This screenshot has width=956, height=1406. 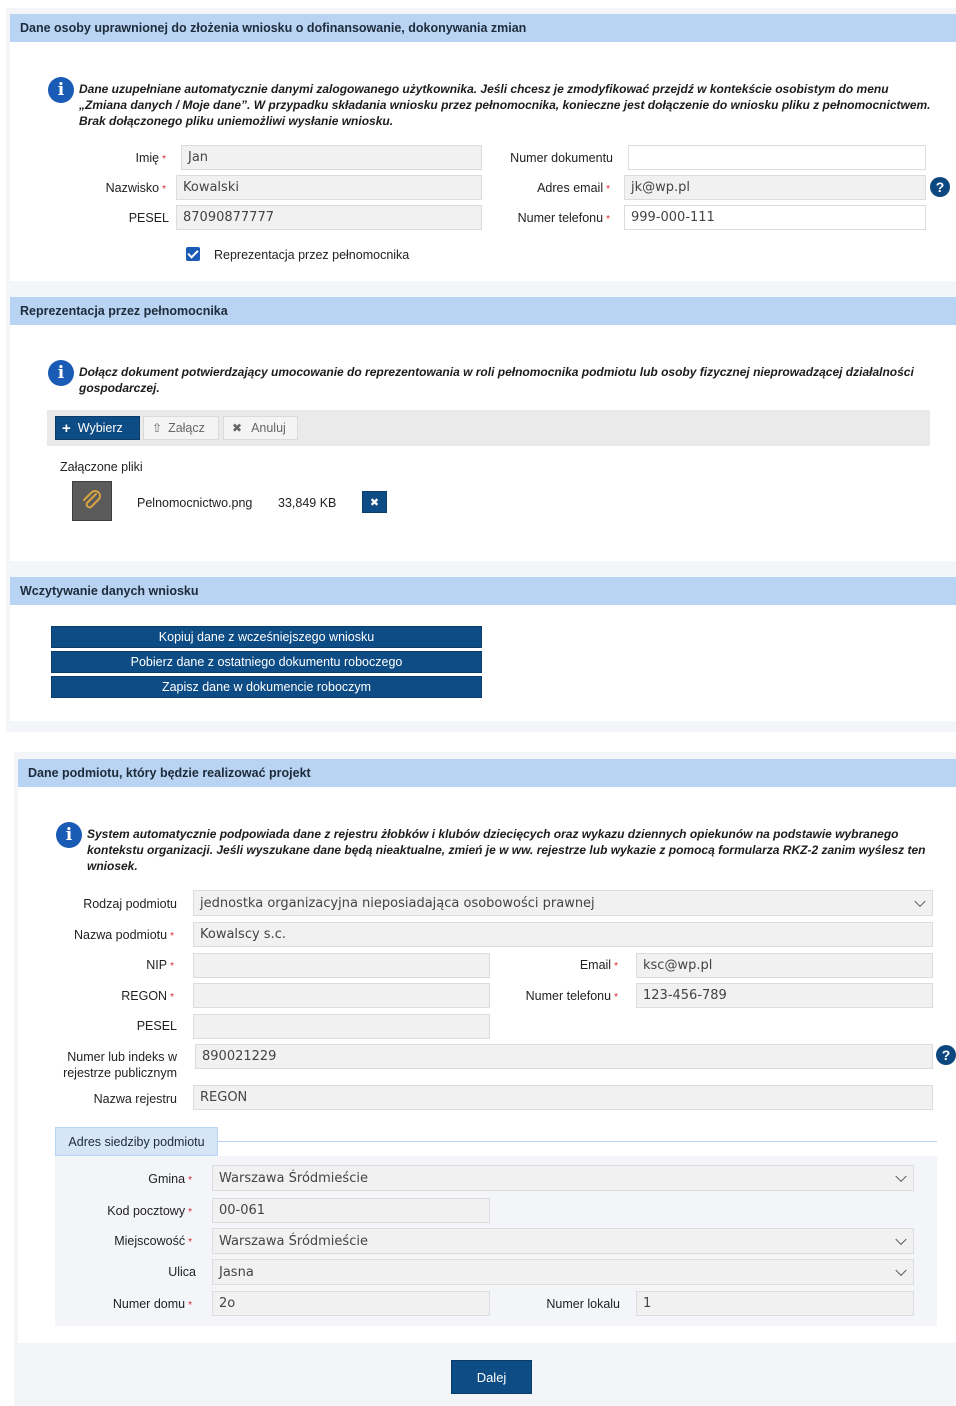 What do you see at coordinates (130, 904) in the screenshot?
I see `label-rodzaj-podmiotu: Rodzaj podmiotu` at bounding box center [130, 904].